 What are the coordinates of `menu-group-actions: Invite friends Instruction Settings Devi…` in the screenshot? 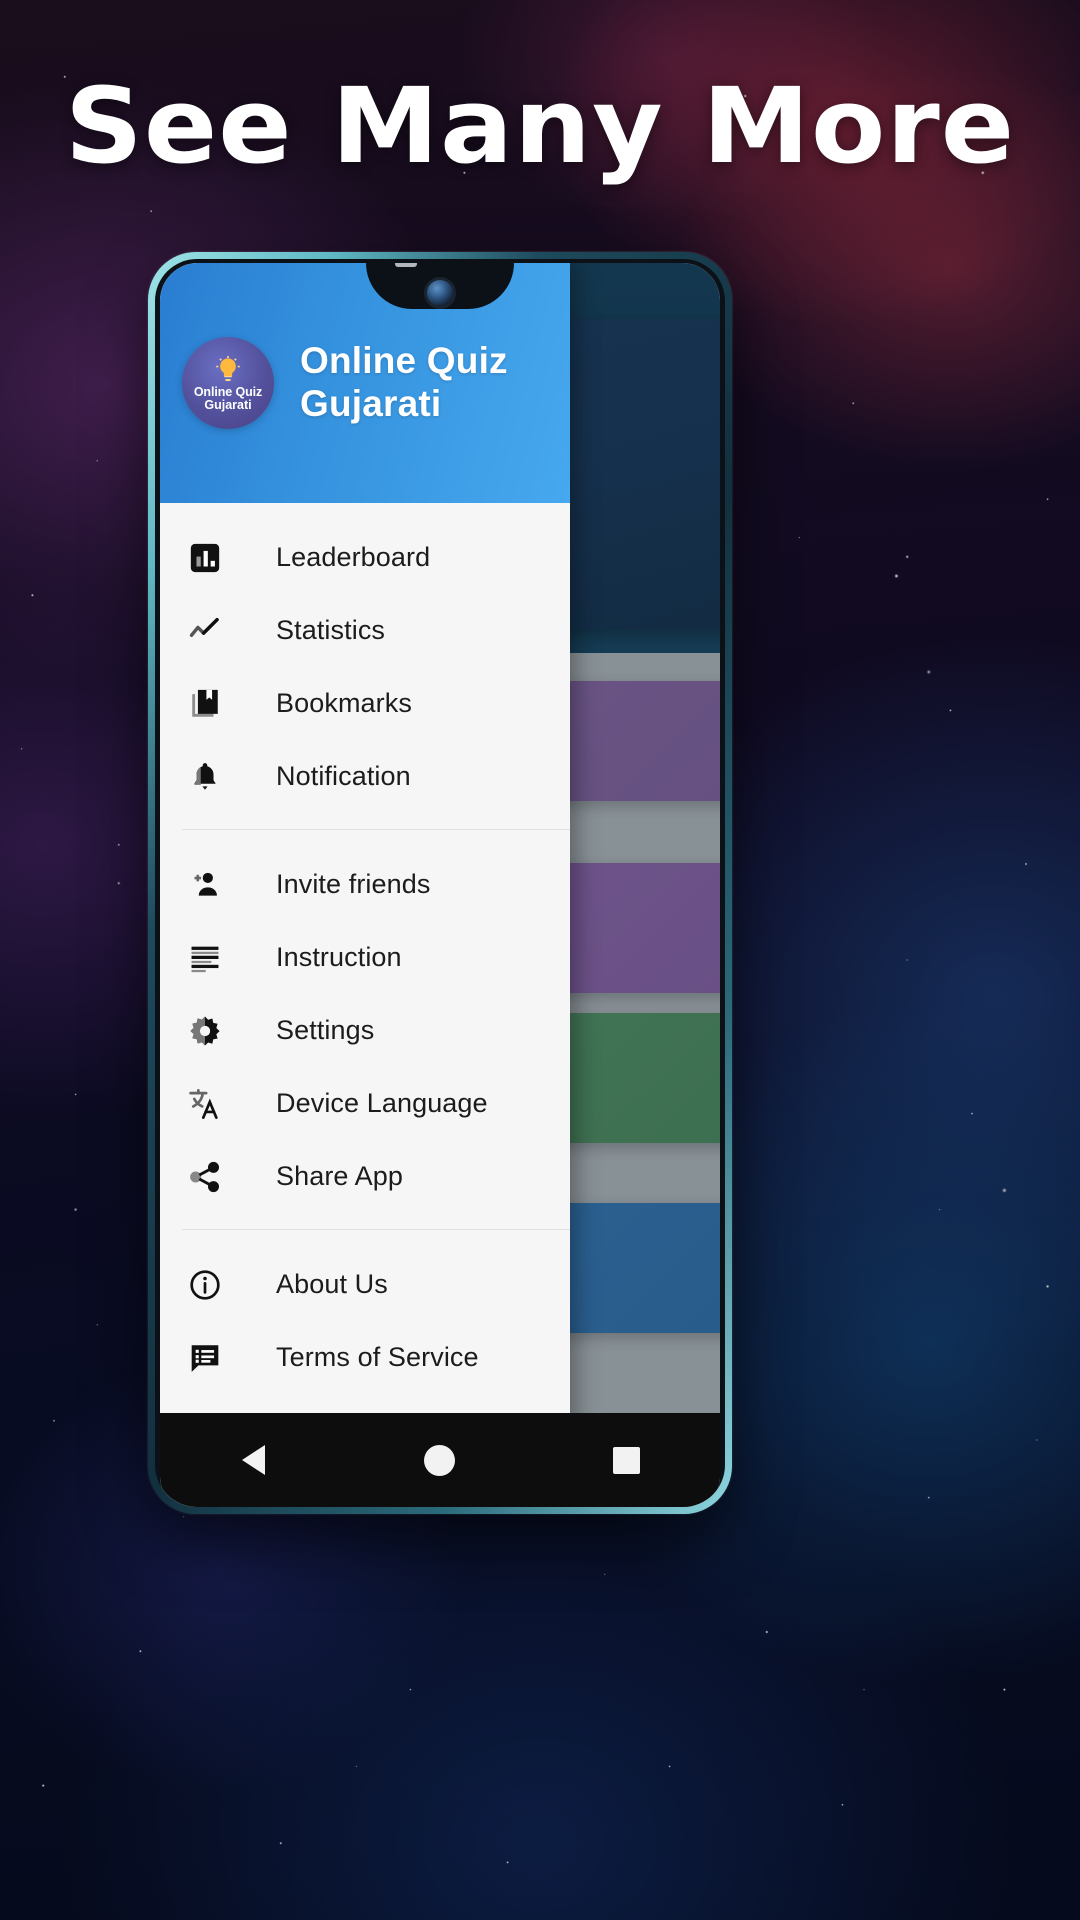 It's located at (365, 1029).